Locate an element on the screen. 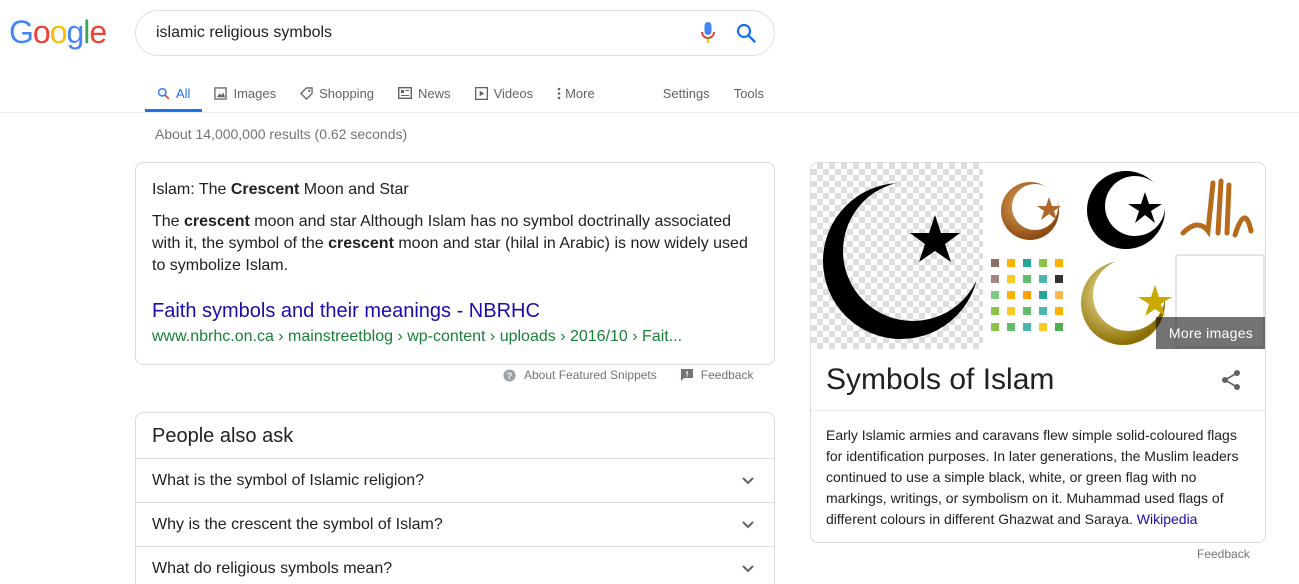  tab-news: News is located at coordinates (424, 93).